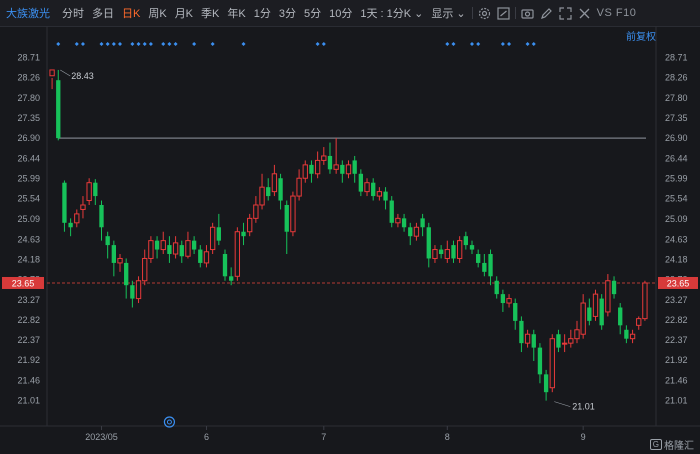 The height and width of the screenshot is (454, 700). What do you see at coordinates (210, 13) in the screenshot?
I see `tab-5: 季K` at bounding box center [210, 13].